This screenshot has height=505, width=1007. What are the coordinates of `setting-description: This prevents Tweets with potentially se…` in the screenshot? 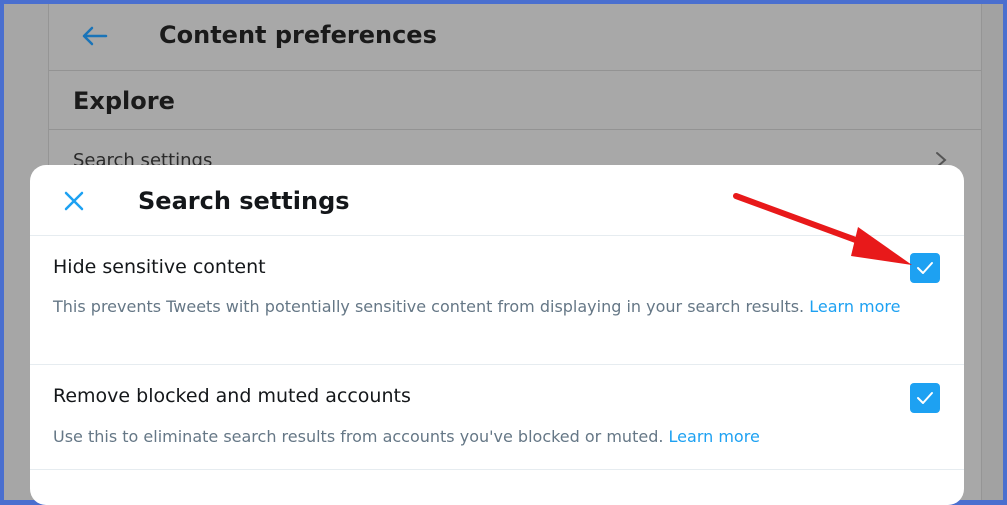 It's located at (498, 307).